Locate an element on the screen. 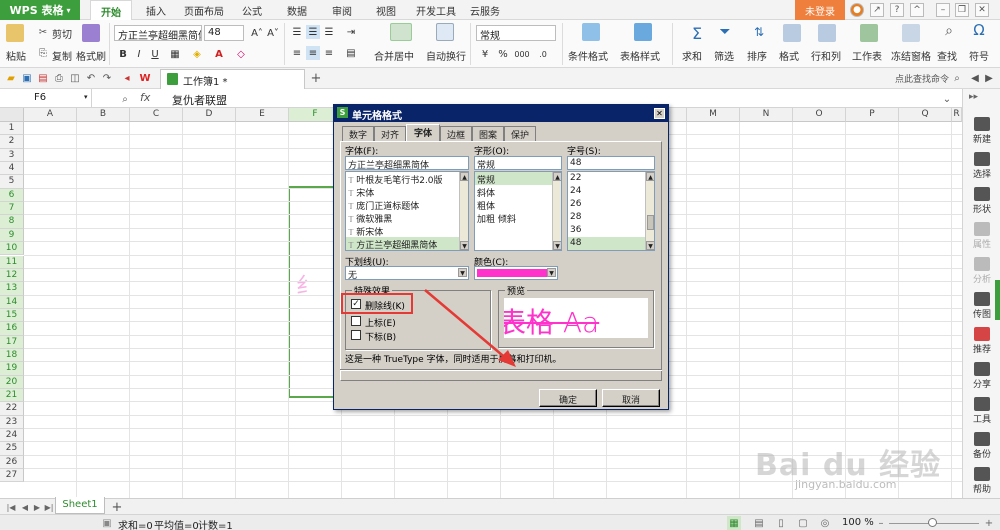  annotation-arrow is located at coordinates (470, 328).